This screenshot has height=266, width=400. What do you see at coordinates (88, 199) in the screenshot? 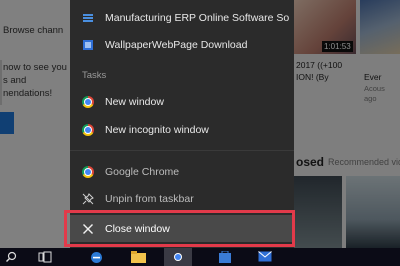
I see `unpin-icon` at bounding box center [88, 199].